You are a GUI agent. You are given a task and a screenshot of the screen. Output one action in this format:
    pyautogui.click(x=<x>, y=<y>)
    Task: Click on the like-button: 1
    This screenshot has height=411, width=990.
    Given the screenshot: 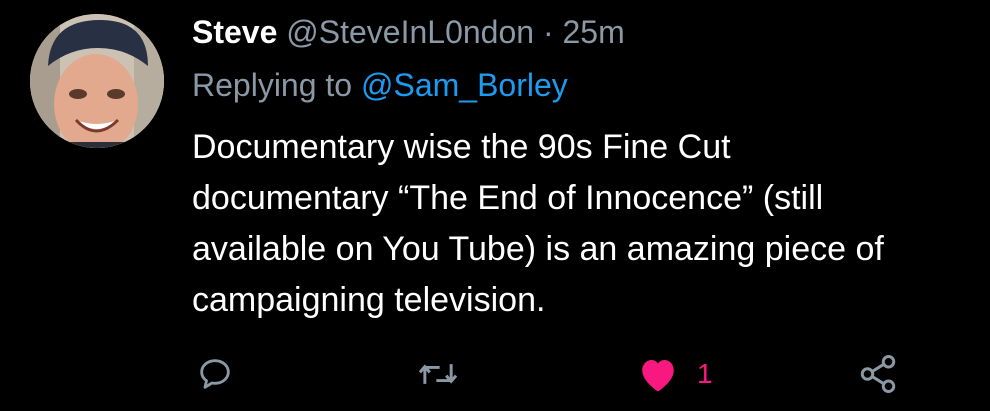 What is the action you would take?
    pyautogui.click(x=675, y=374)
    